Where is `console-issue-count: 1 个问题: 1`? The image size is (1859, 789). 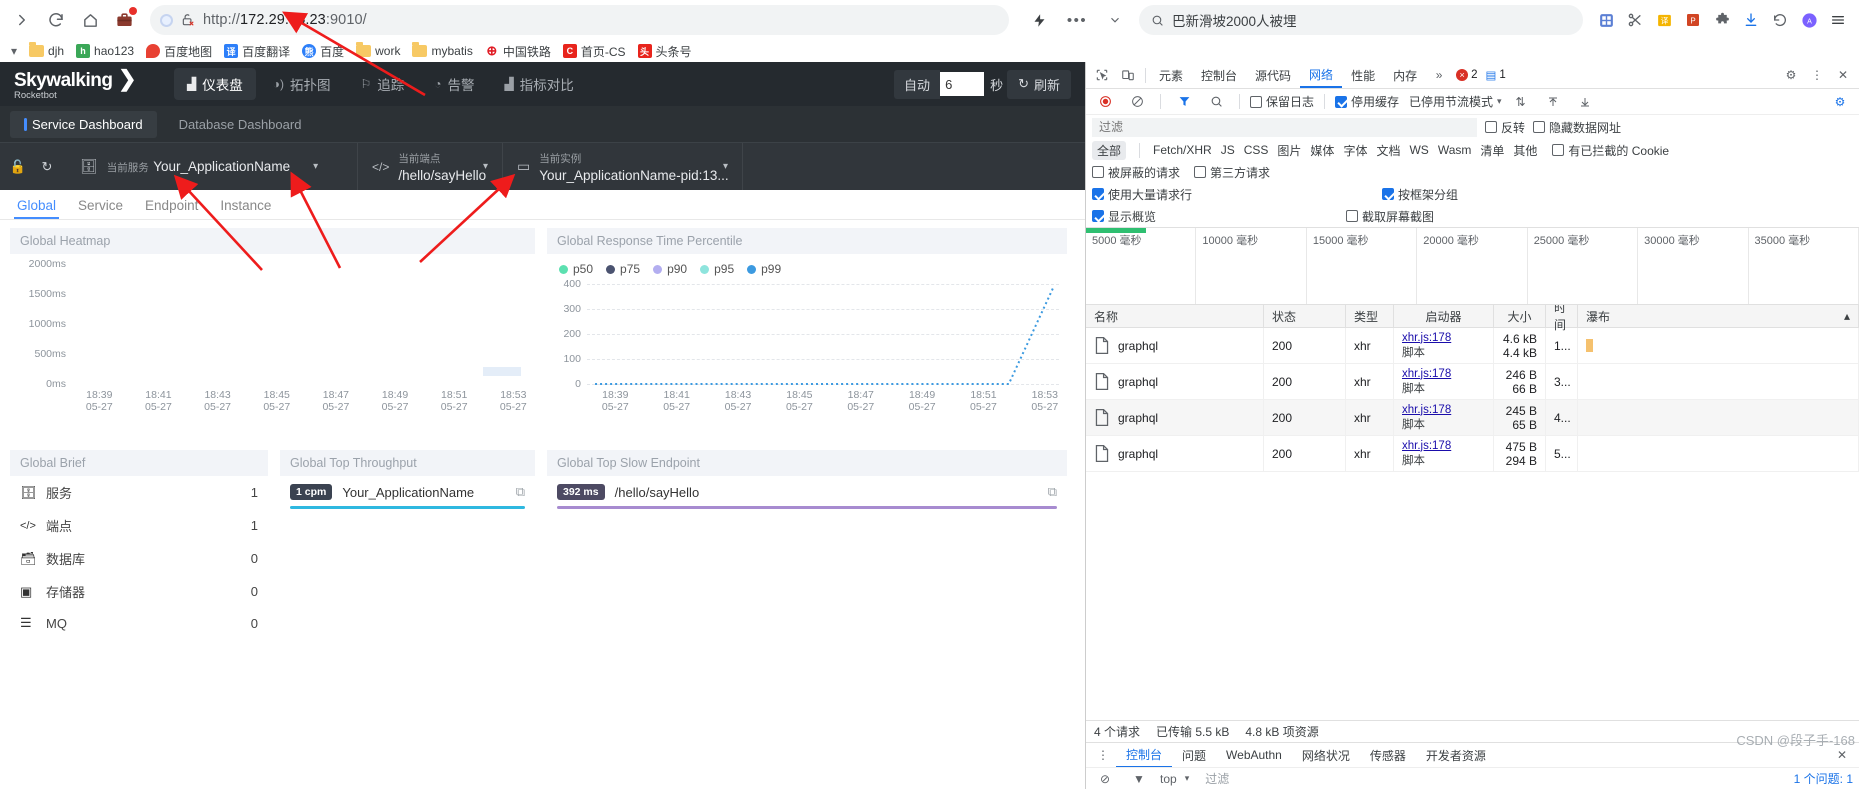
console-issue-count: 1 个问题: 1 is located at coordinates (1823, 778).